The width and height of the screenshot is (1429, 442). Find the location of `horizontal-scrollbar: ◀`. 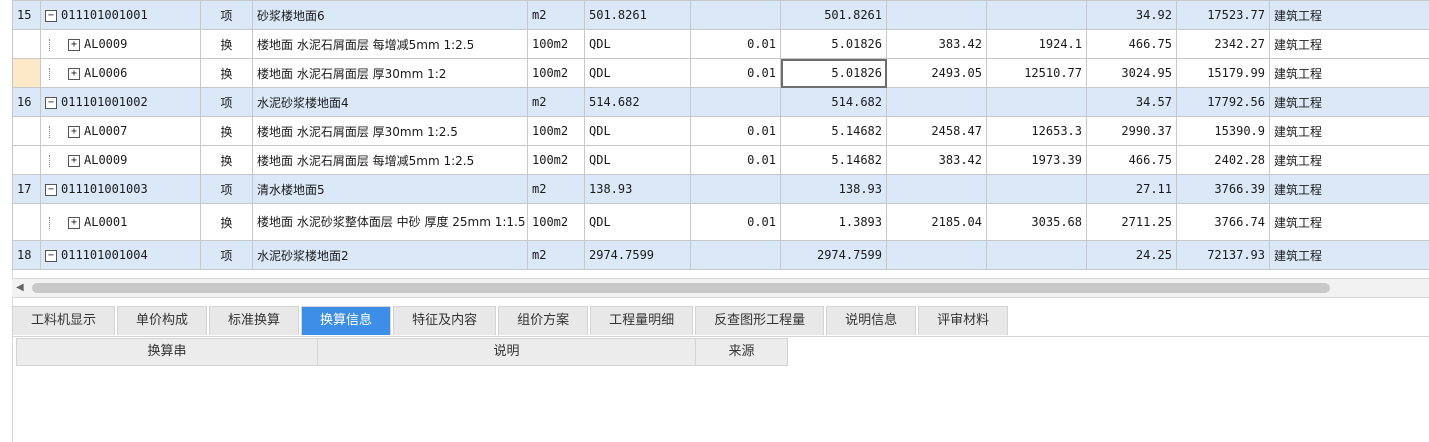

horizontal-scrollbar: ◀ is located at coordinates (720, 288).